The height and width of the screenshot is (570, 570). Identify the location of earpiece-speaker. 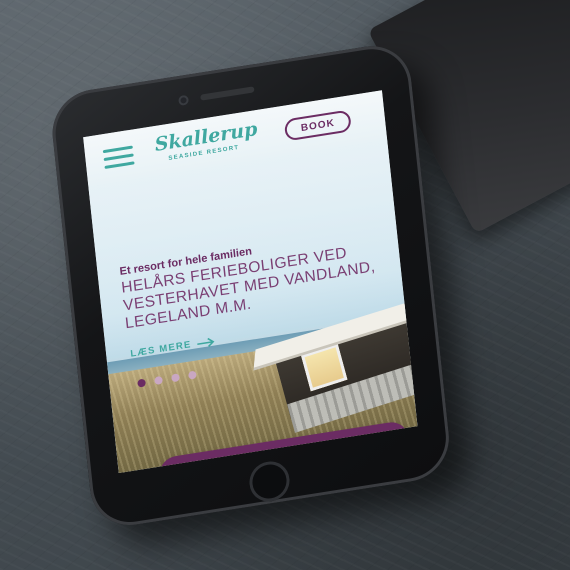
(227, 93).